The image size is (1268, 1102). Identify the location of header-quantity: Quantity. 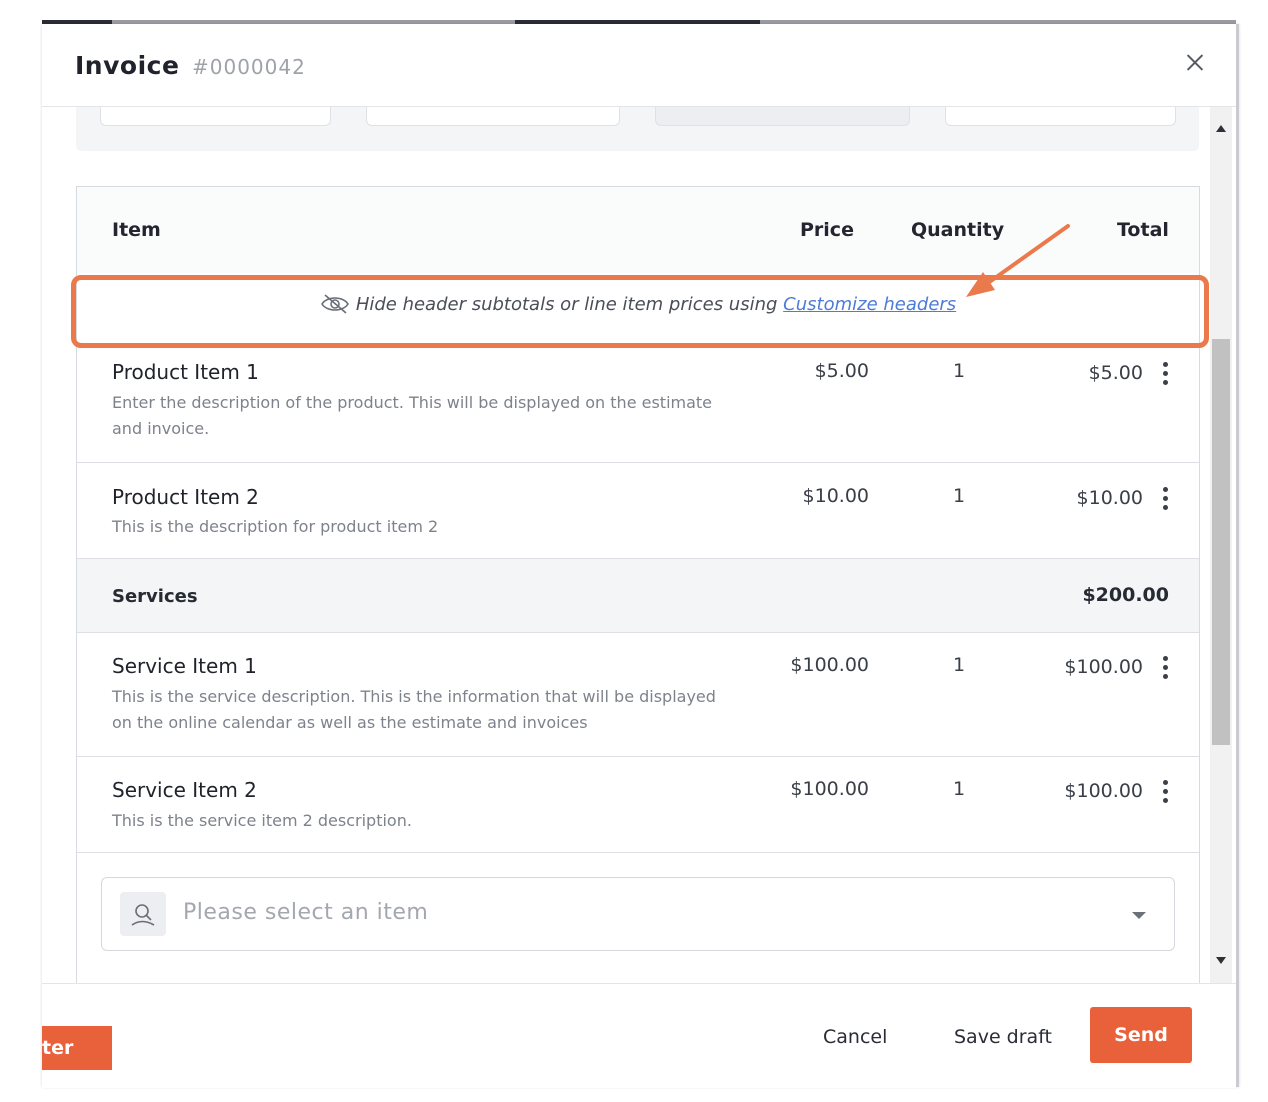
(958, 230).